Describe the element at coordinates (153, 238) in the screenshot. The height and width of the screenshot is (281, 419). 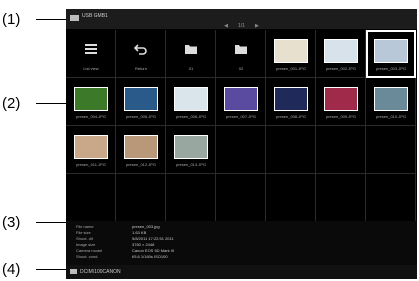
I see `info-value: 5/8/2011 17:22:51 2011` at that location.